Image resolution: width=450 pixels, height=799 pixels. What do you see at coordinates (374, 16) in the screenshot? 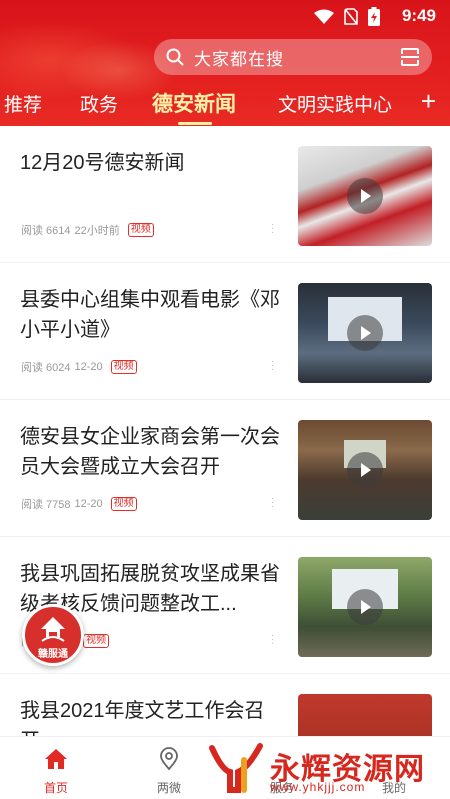
I see `battery-charging-icon` at bounding box center [374, 16].